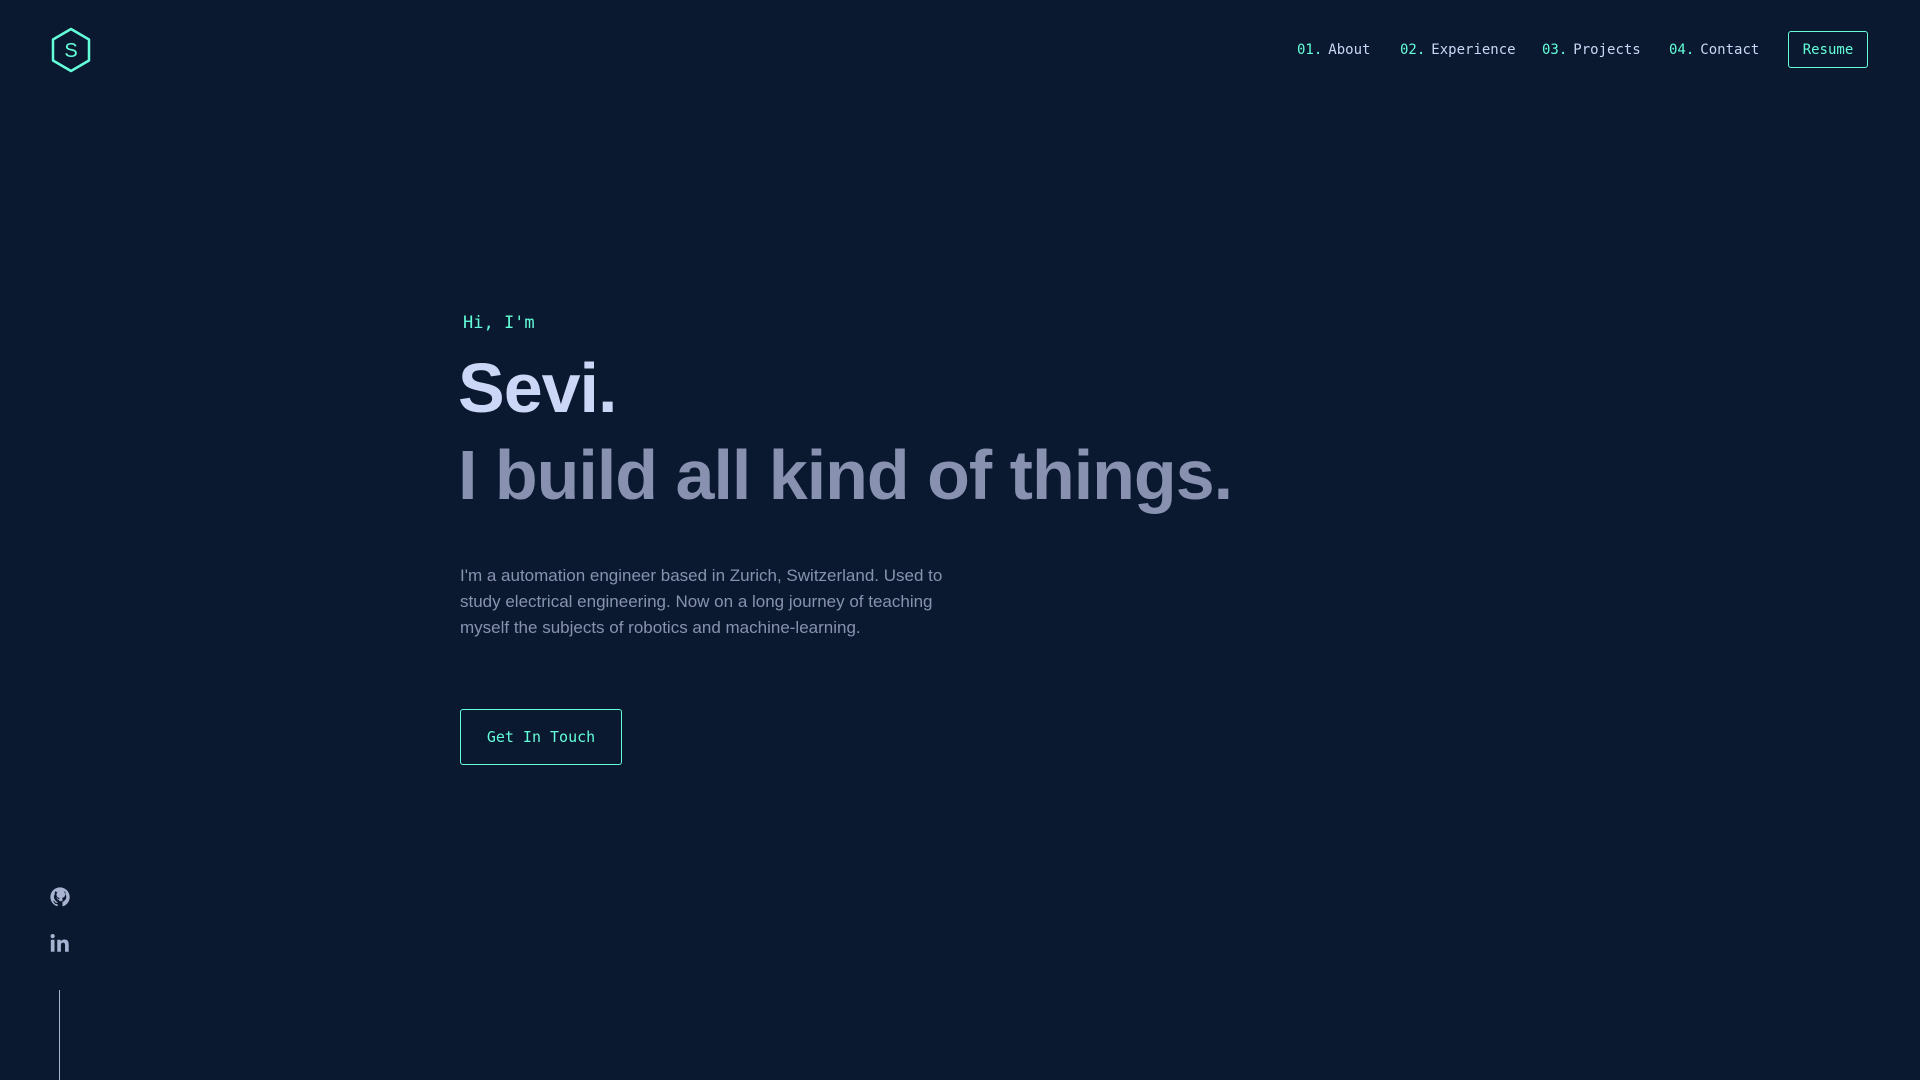 This screenshot has height=1080, width=1920. I want to click on nav-link-about: 01. About, so click(1333, 50).